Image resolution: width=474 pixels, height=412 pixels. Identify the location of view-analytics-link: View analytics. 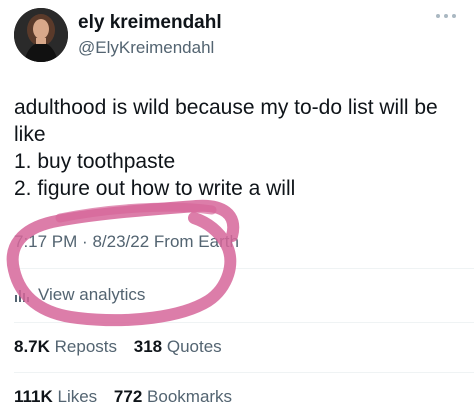
(79, 295).